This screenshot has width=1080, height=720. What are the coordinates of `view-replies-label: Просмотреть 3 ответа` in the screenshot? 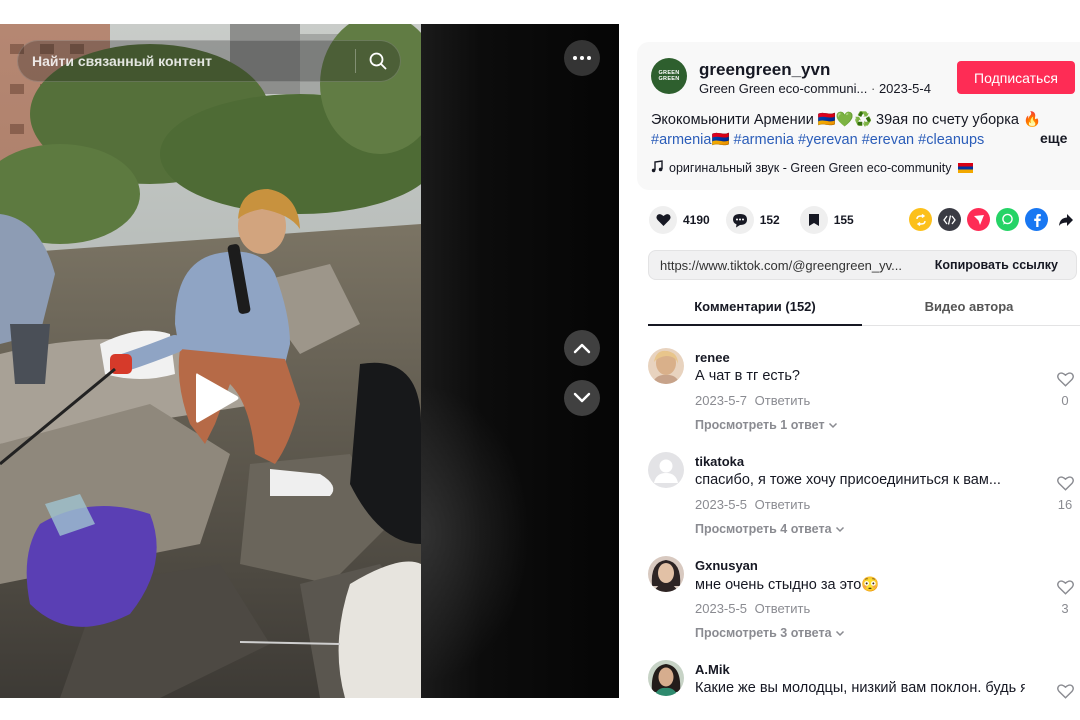 It's located at (763, 633).